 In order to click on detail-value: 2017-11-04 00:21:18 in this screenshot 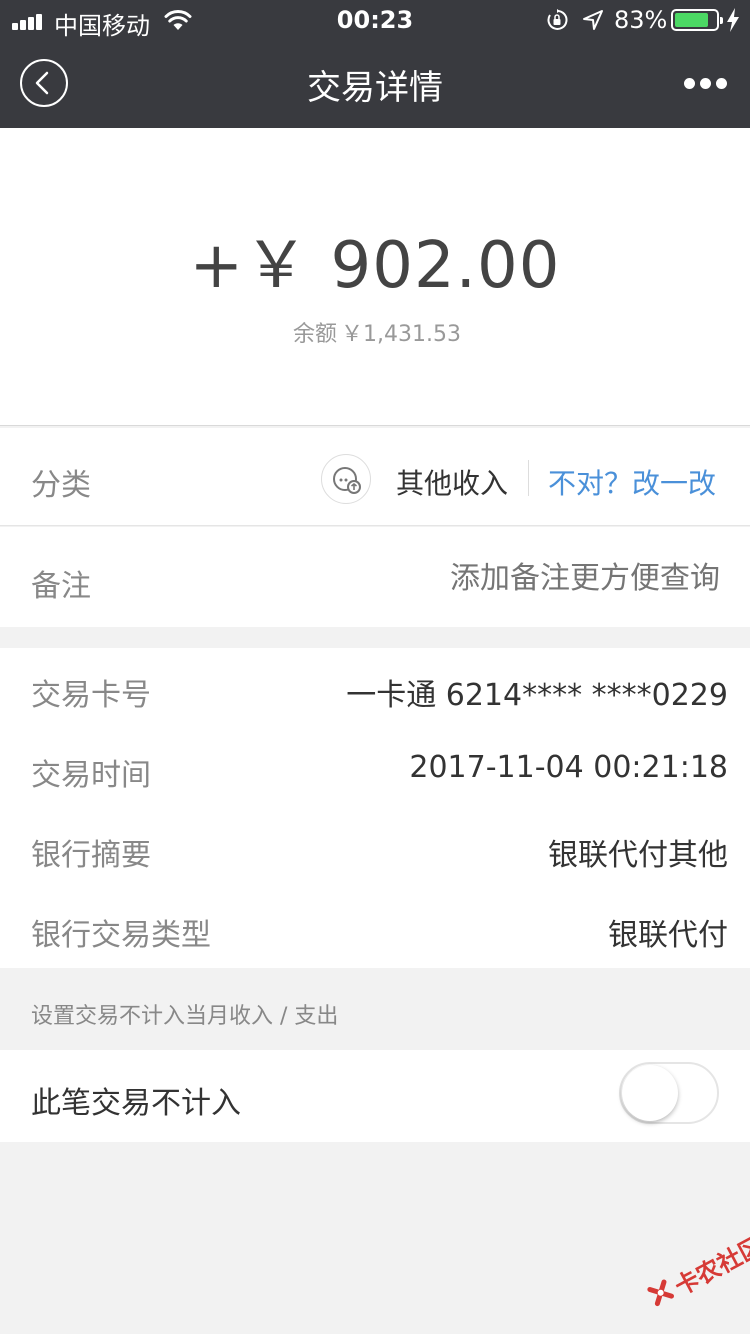, I will do `click(568, 767)`.